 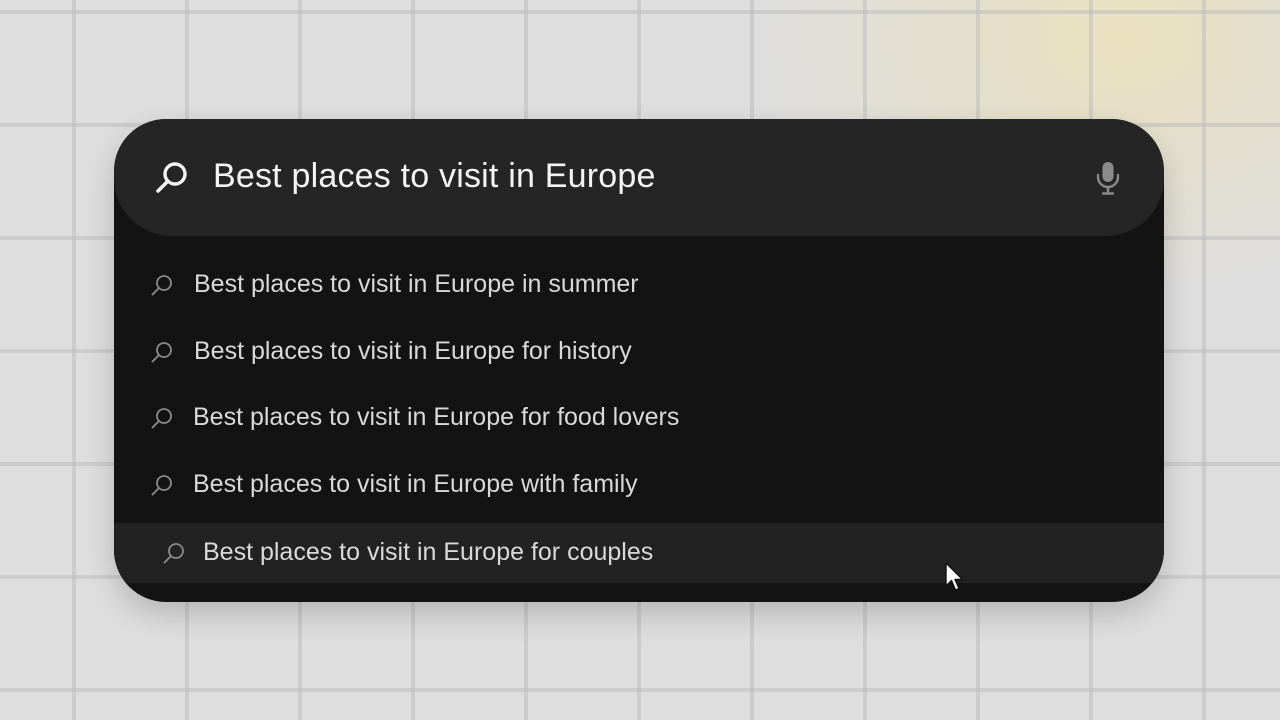 What do you see at coordinates (954, 576) in the screenshot?
I see `arrow-cursor-icon` at bounding box center [954, 576].